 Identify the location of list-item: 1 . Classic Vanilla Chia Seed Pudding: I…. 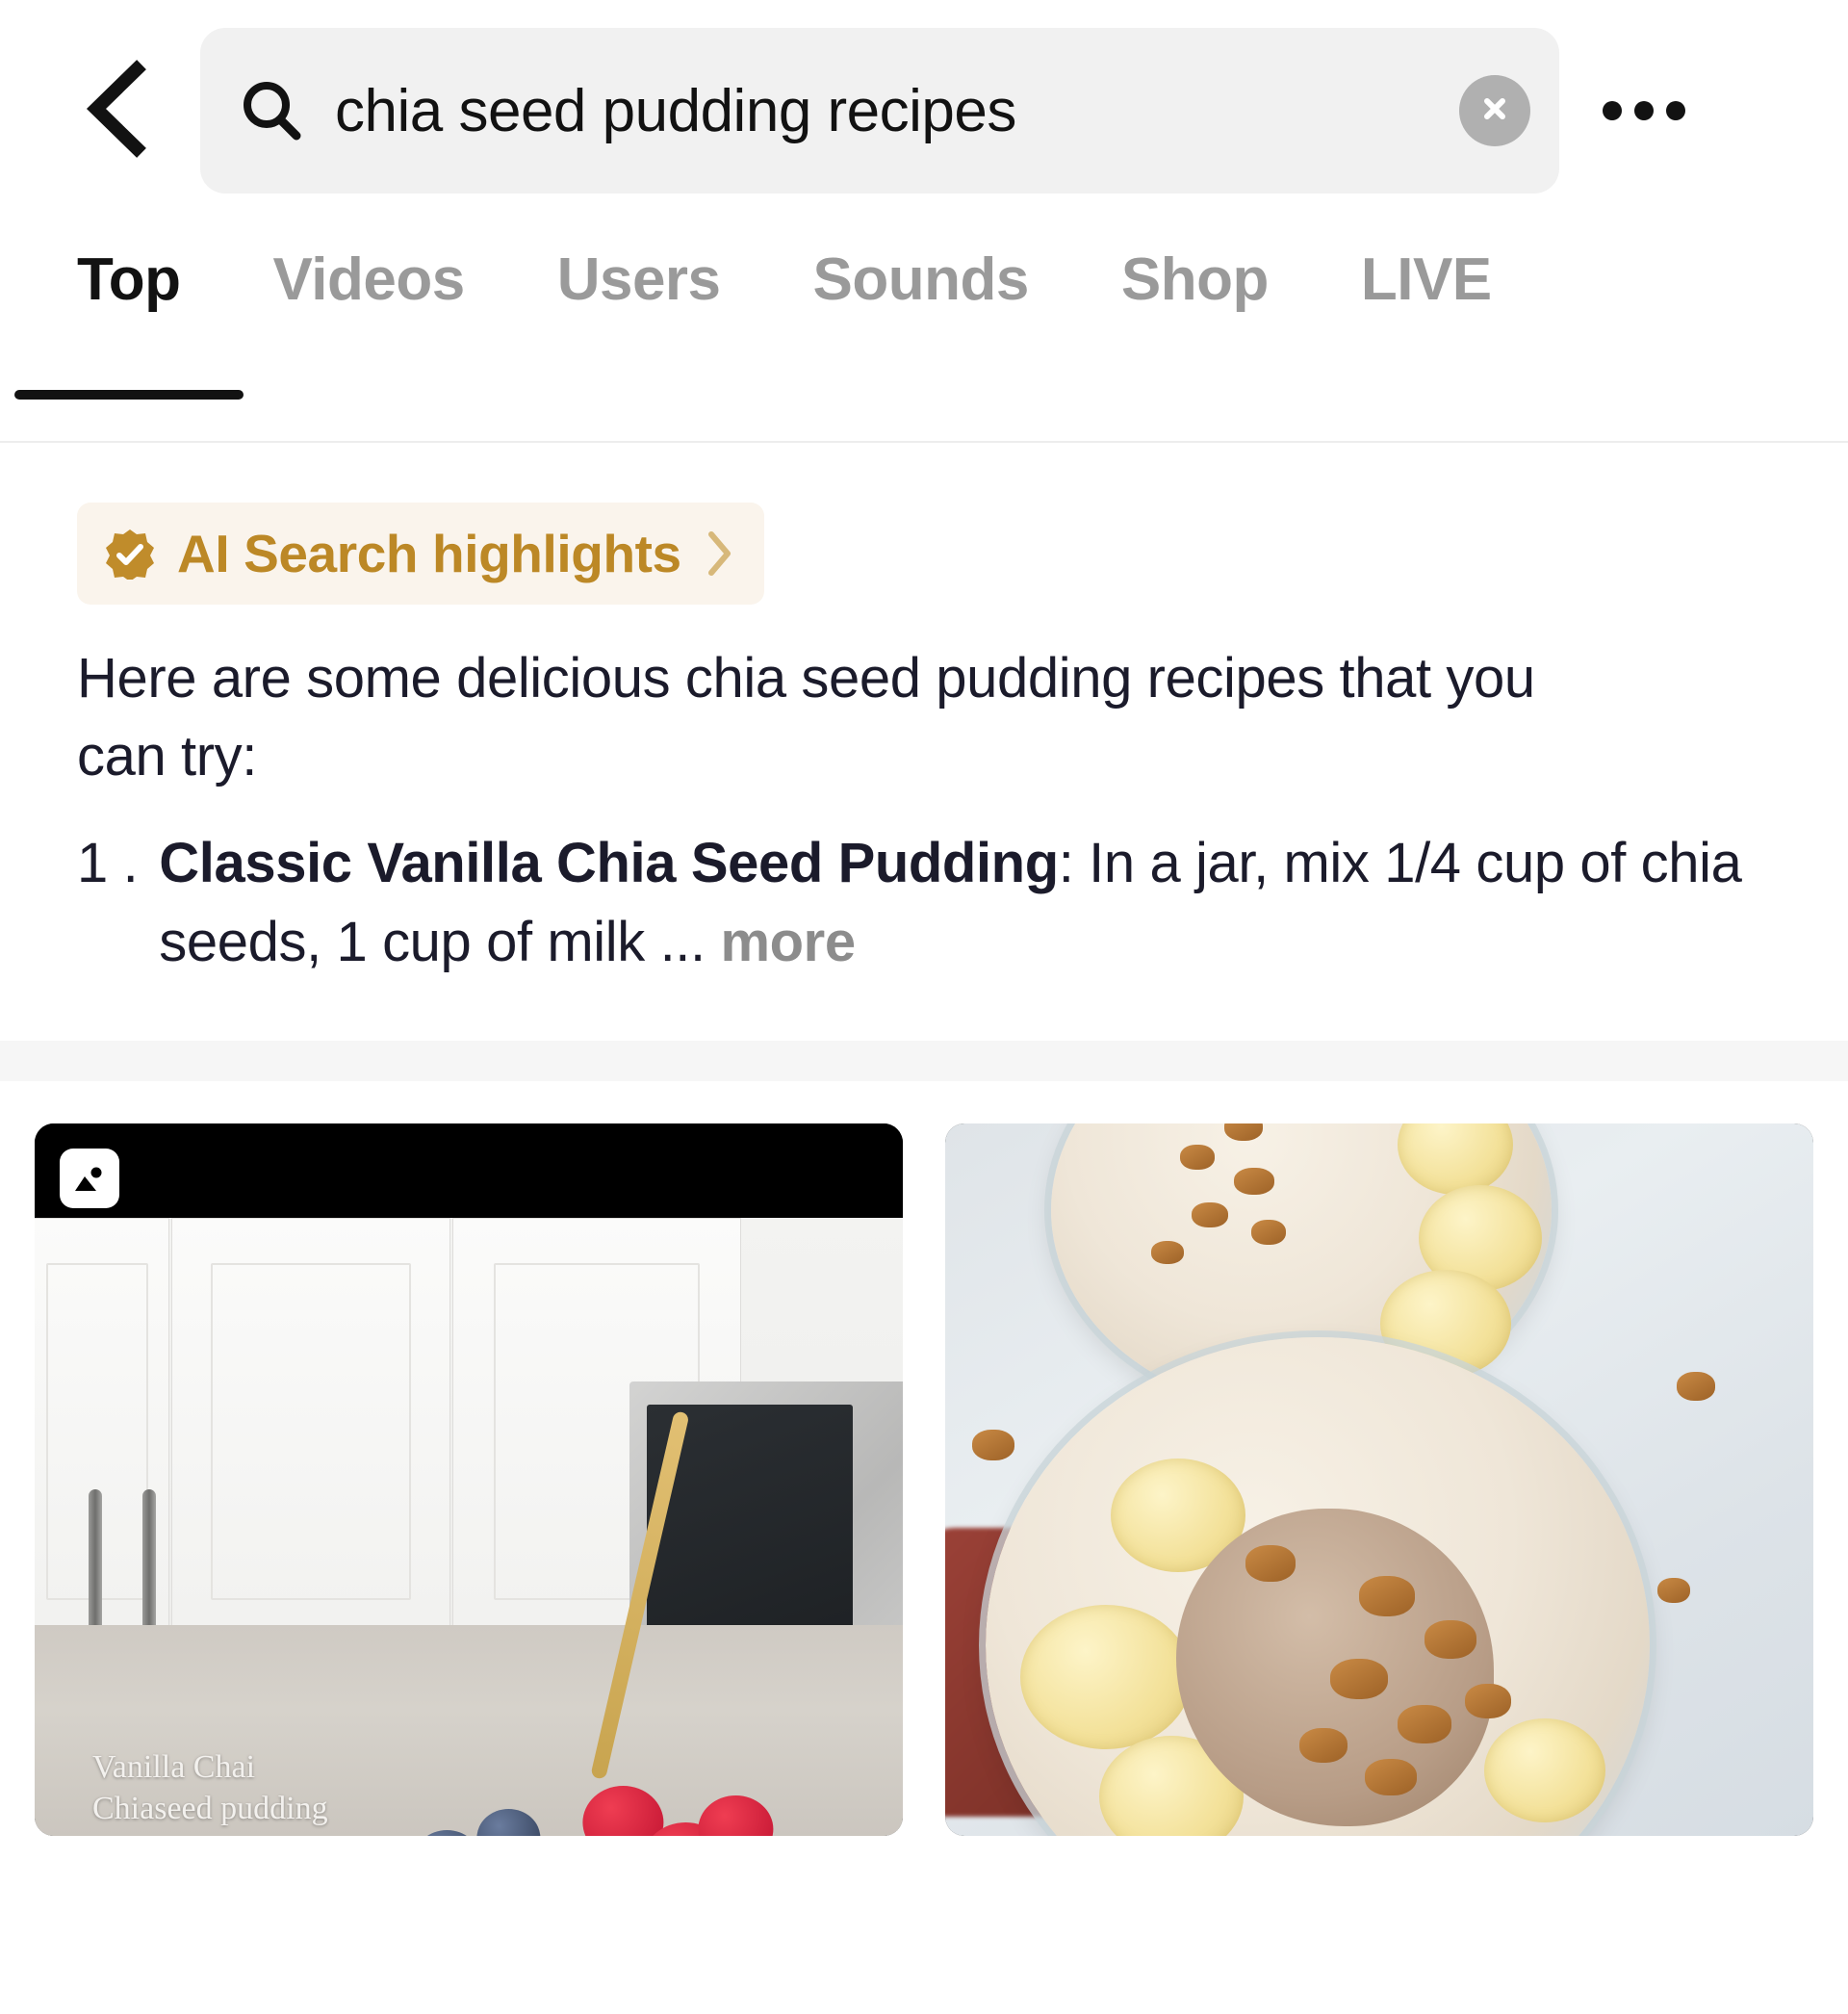
(924, 902).